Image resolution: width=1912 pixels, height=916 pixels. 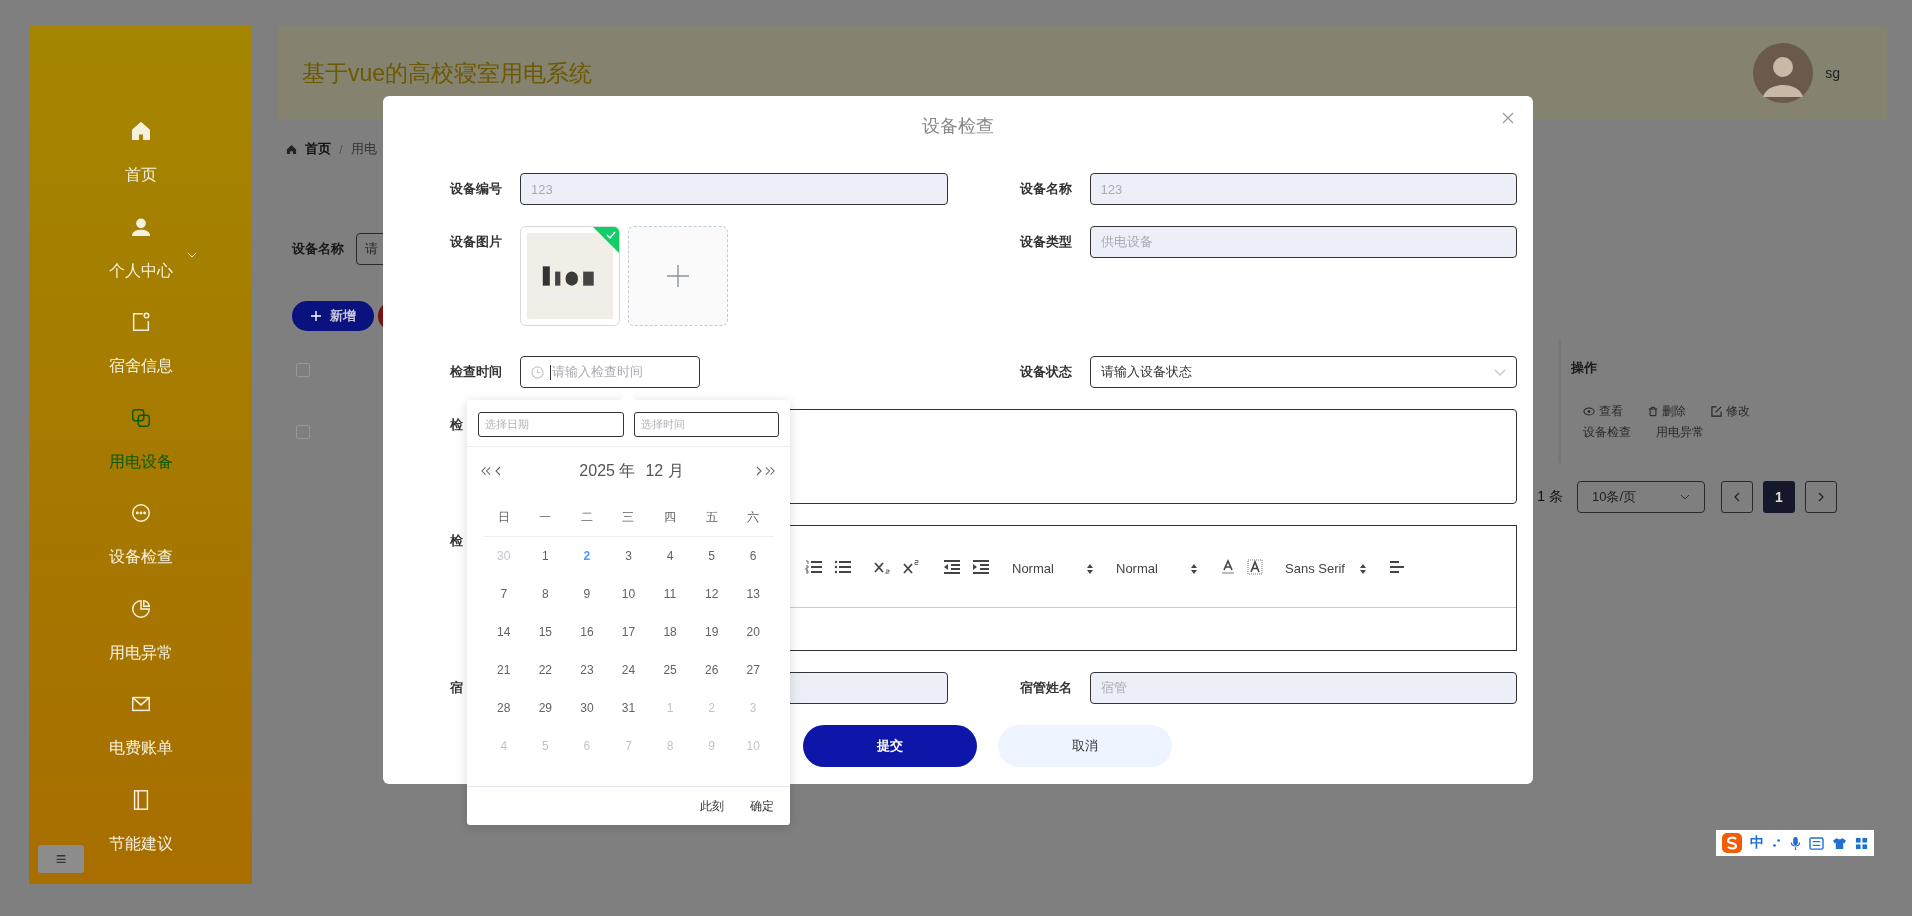 I want to click on field-label: 设备名称, so click(x=1045, y=189).